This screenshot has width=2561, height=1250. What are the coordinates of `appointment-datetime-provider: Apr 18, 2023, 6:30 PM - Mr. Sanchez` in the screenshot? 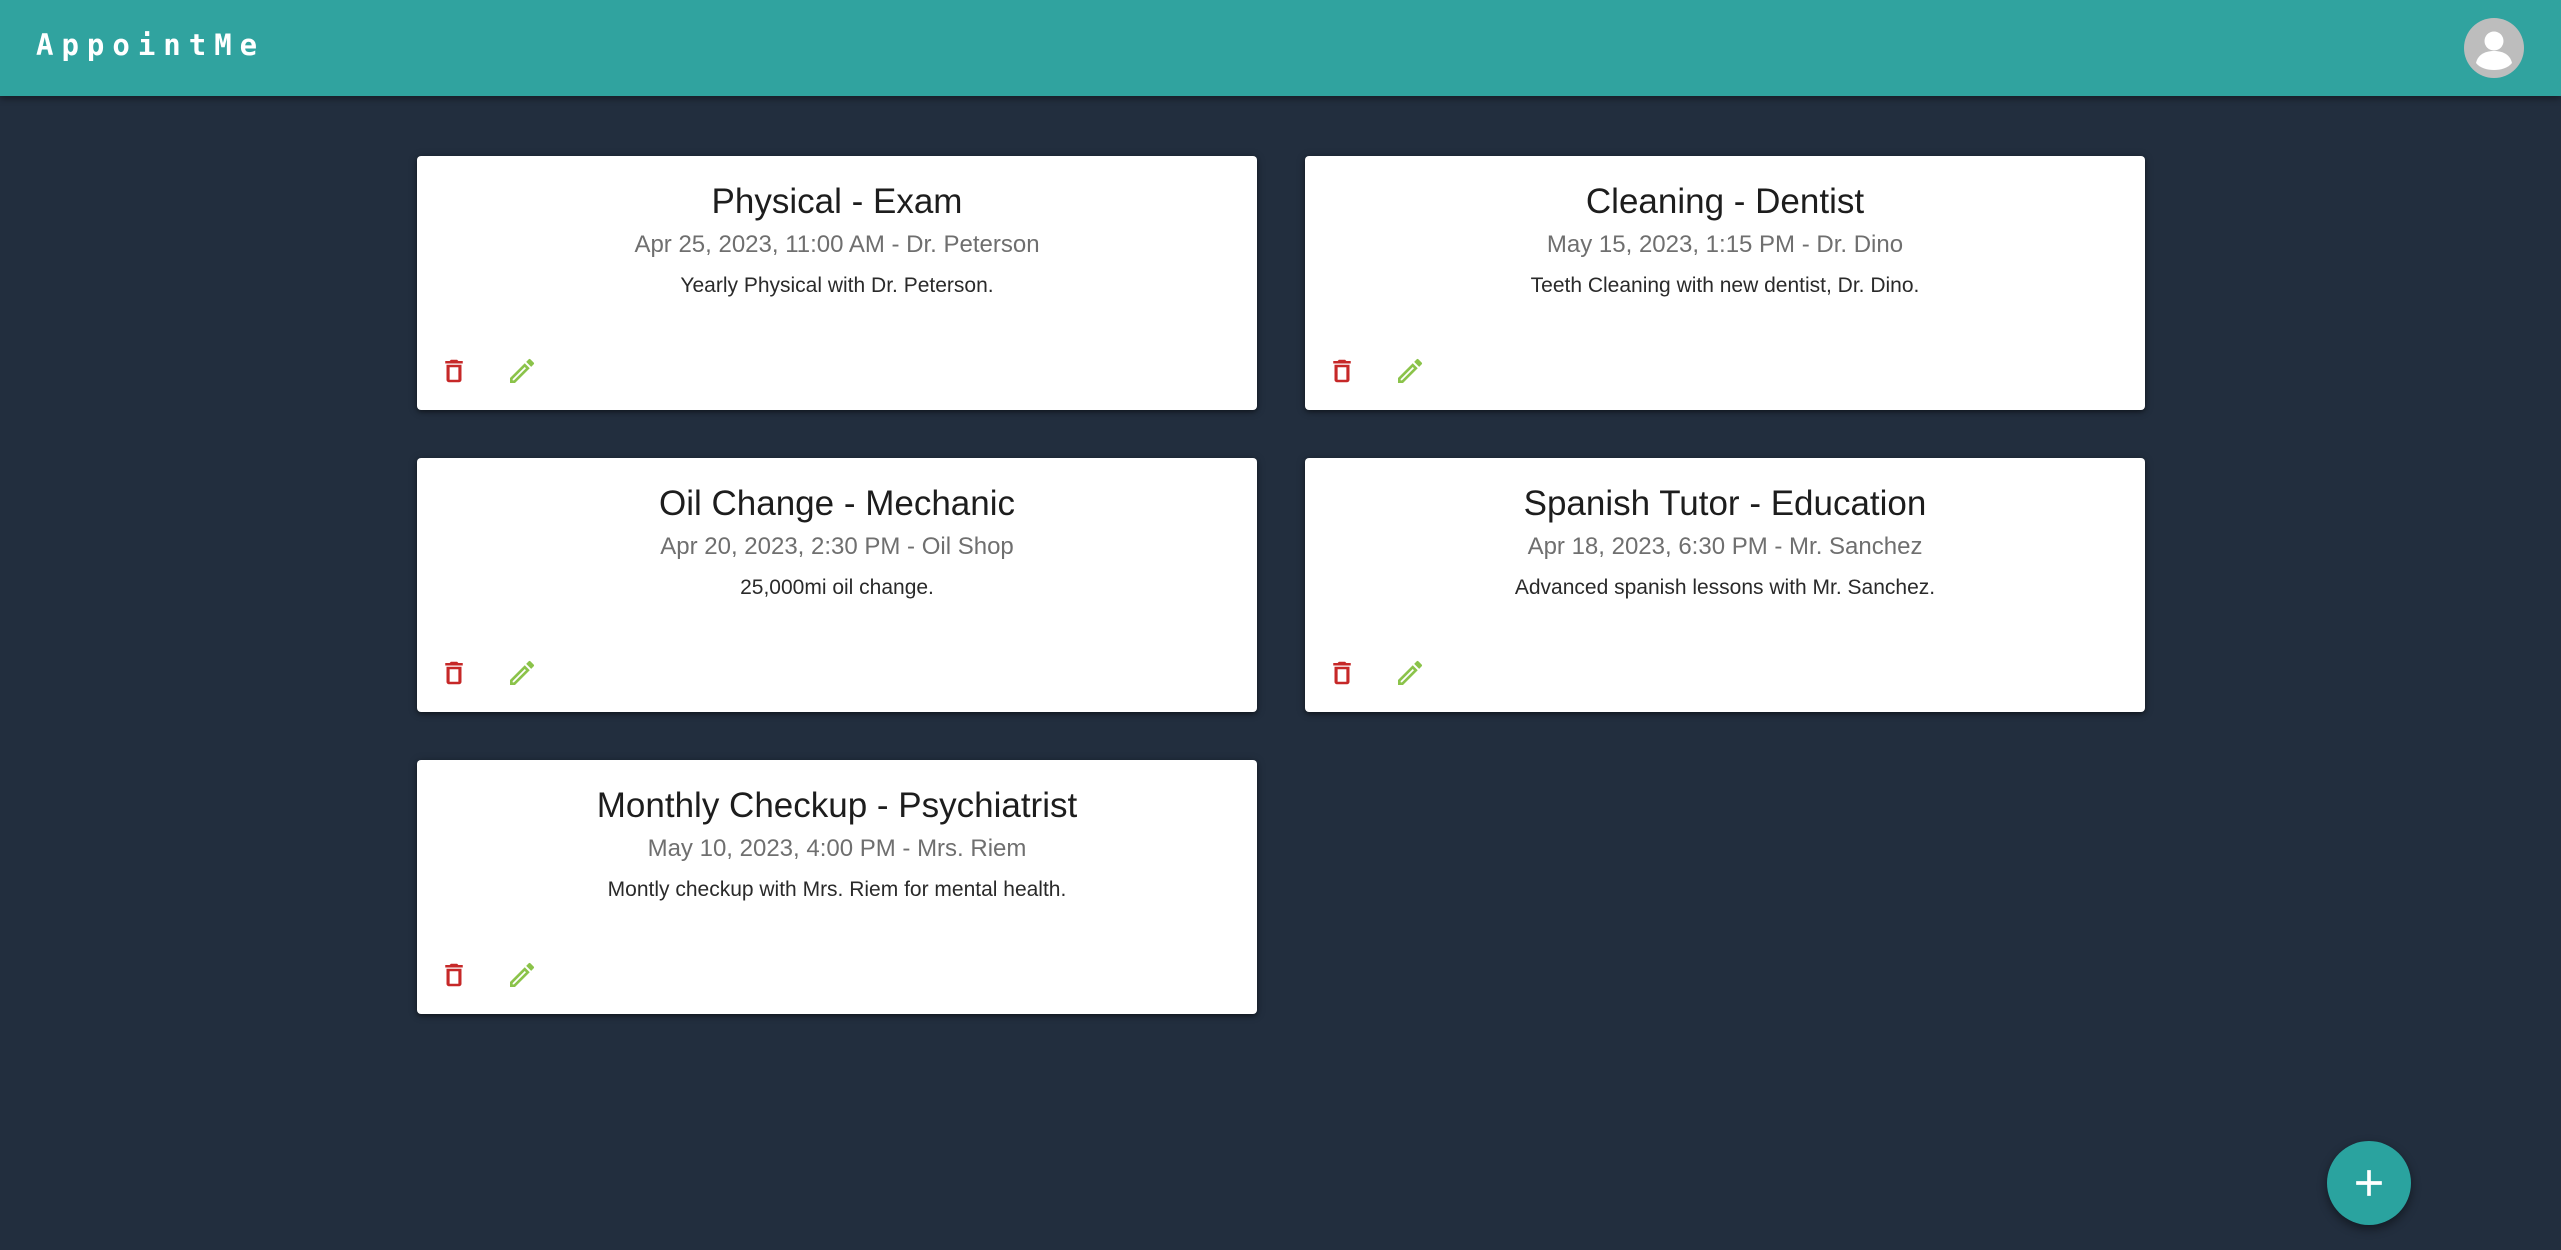 It's located at (1725, 546).